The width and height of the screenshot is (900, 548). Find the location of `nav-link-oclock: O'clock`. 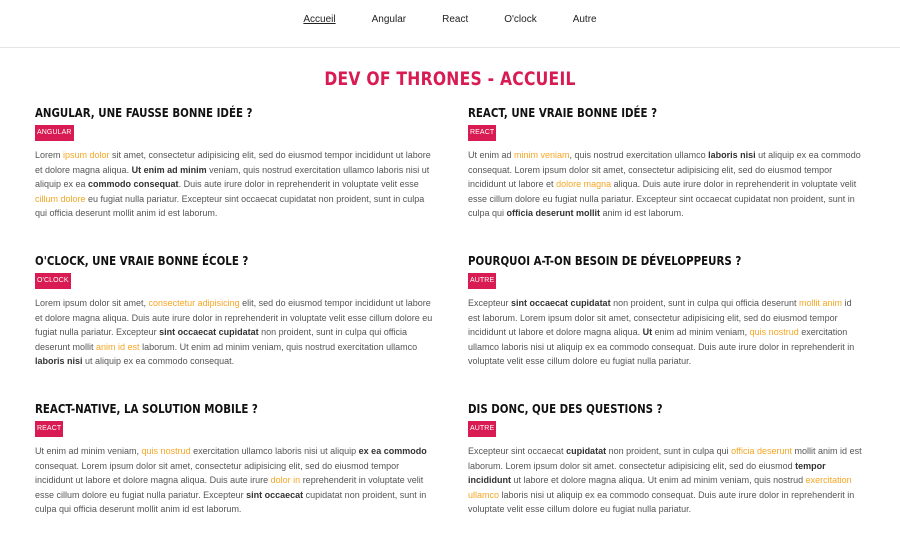

nav-link-oclock: O'clock is located at coordinates (520, 19).